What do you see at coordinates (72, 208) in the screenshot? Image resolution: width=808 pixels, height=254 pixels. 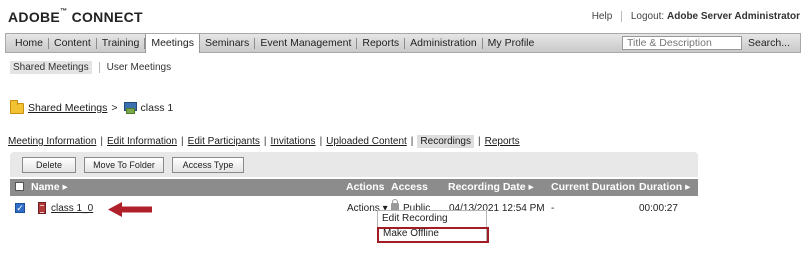 I see `recording-name-link: class 1_0` at bounding box center [72, 208].